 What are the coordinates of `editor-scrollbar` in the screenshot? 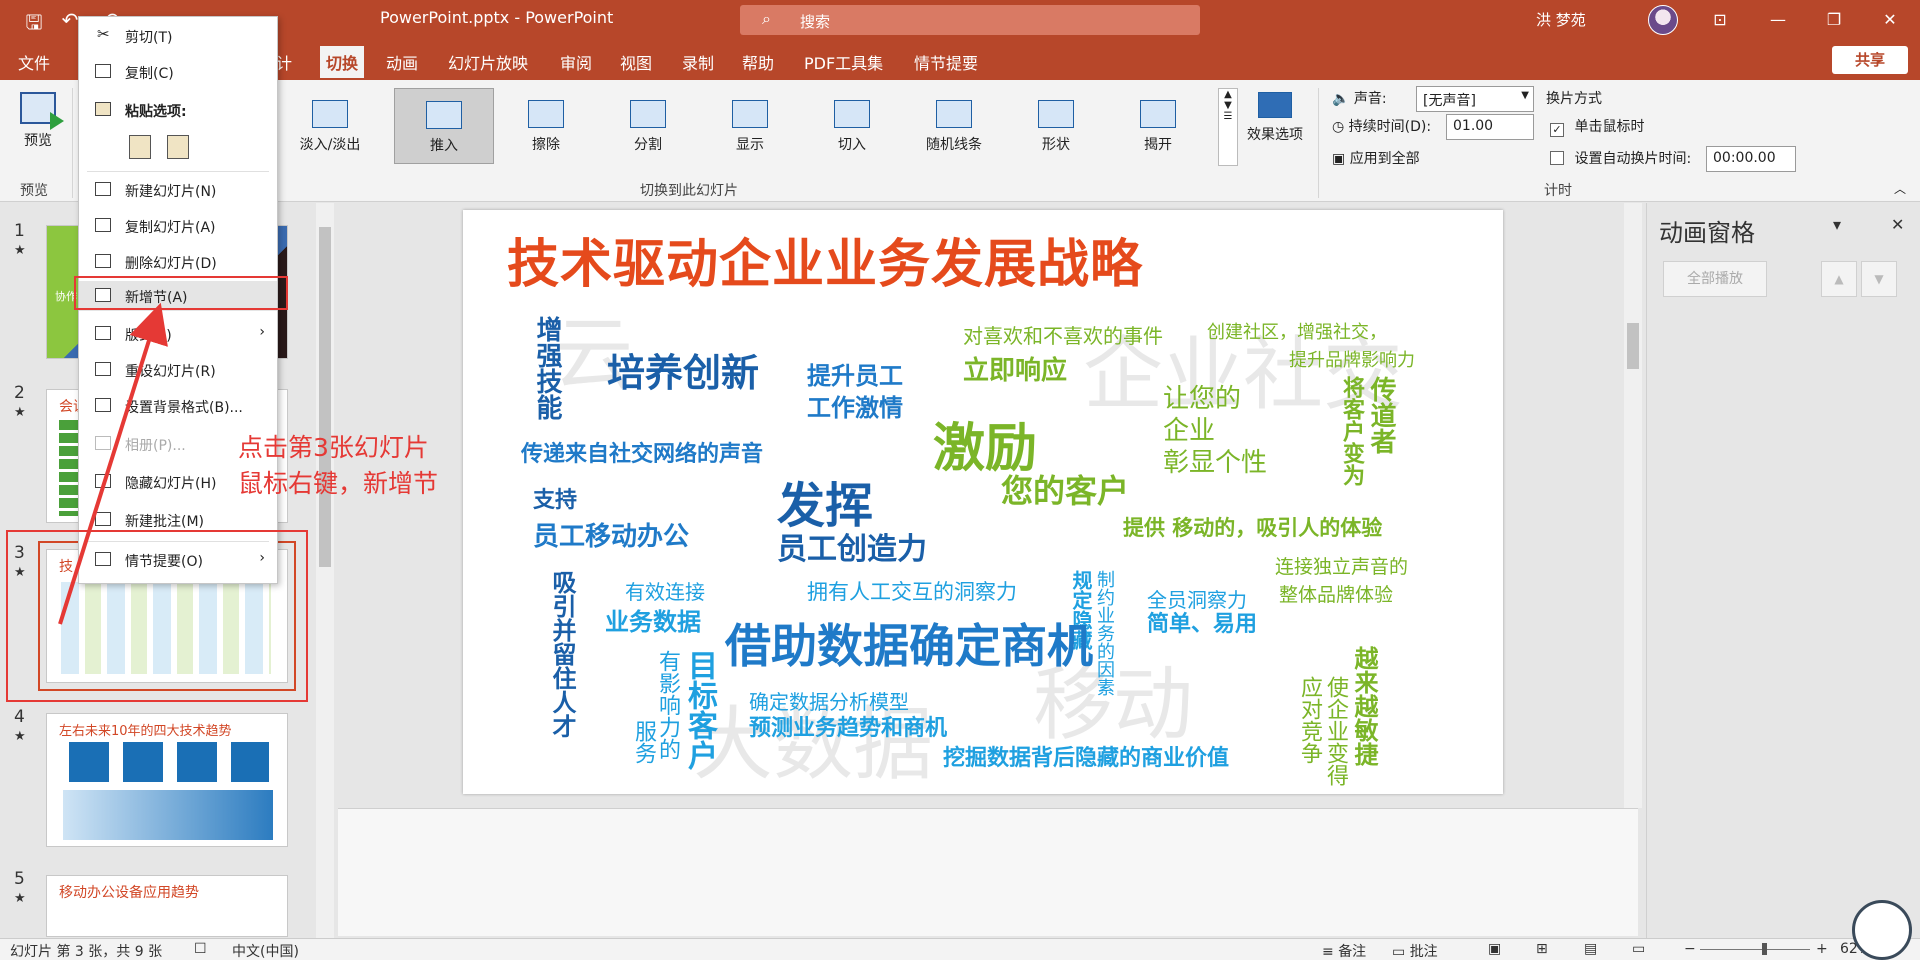 It's located at (1633, 505).